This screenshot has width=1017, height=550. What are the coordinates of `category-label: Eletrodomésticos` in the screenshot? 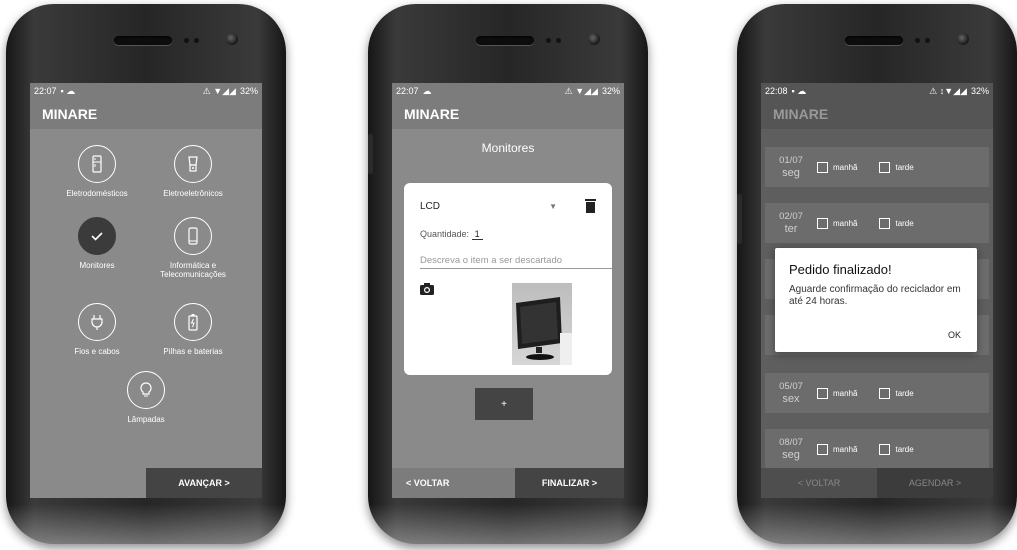 It's located at (97, 193).